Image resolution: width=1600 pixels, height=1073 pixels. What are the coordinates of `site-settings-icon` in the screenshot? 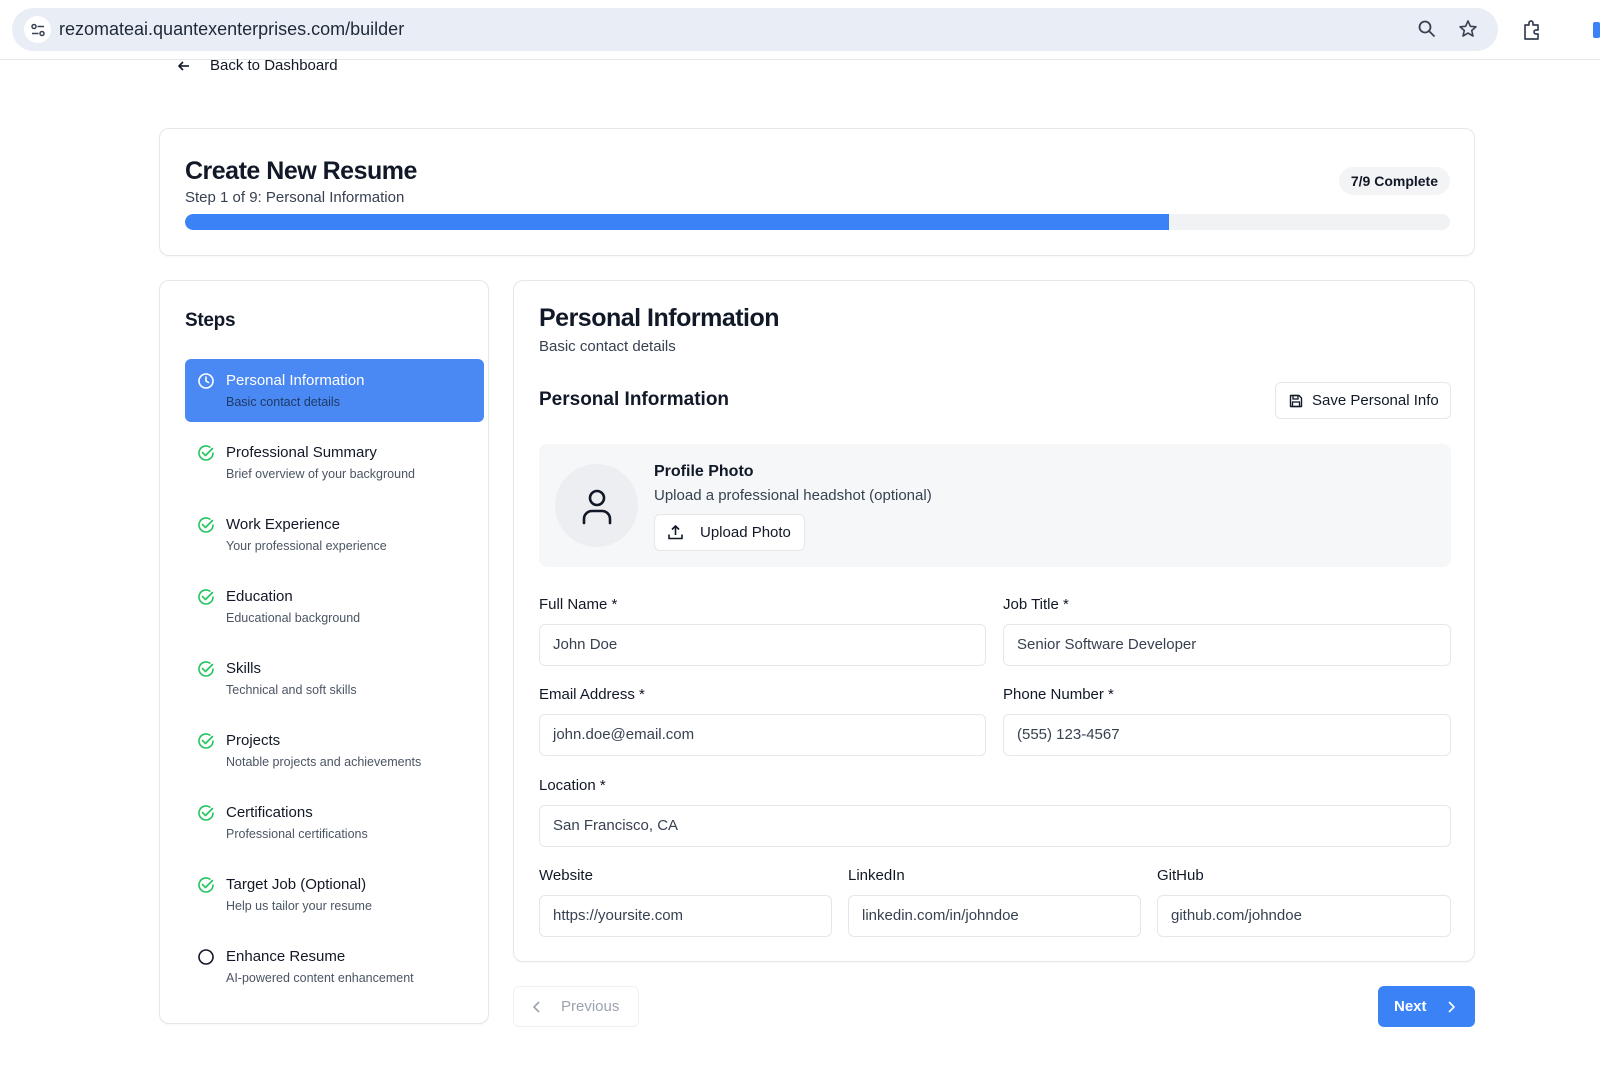 It's located at (37, 29).